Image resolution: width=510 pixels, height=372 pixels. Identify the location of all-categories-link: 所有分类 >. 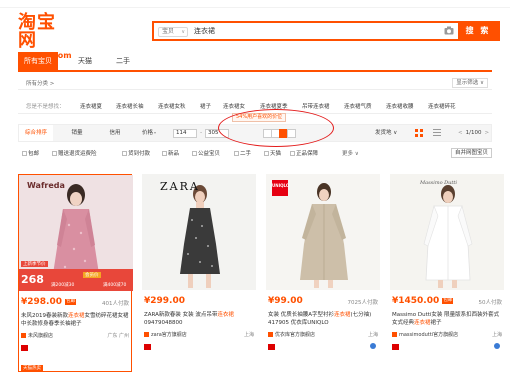
(40, 83).